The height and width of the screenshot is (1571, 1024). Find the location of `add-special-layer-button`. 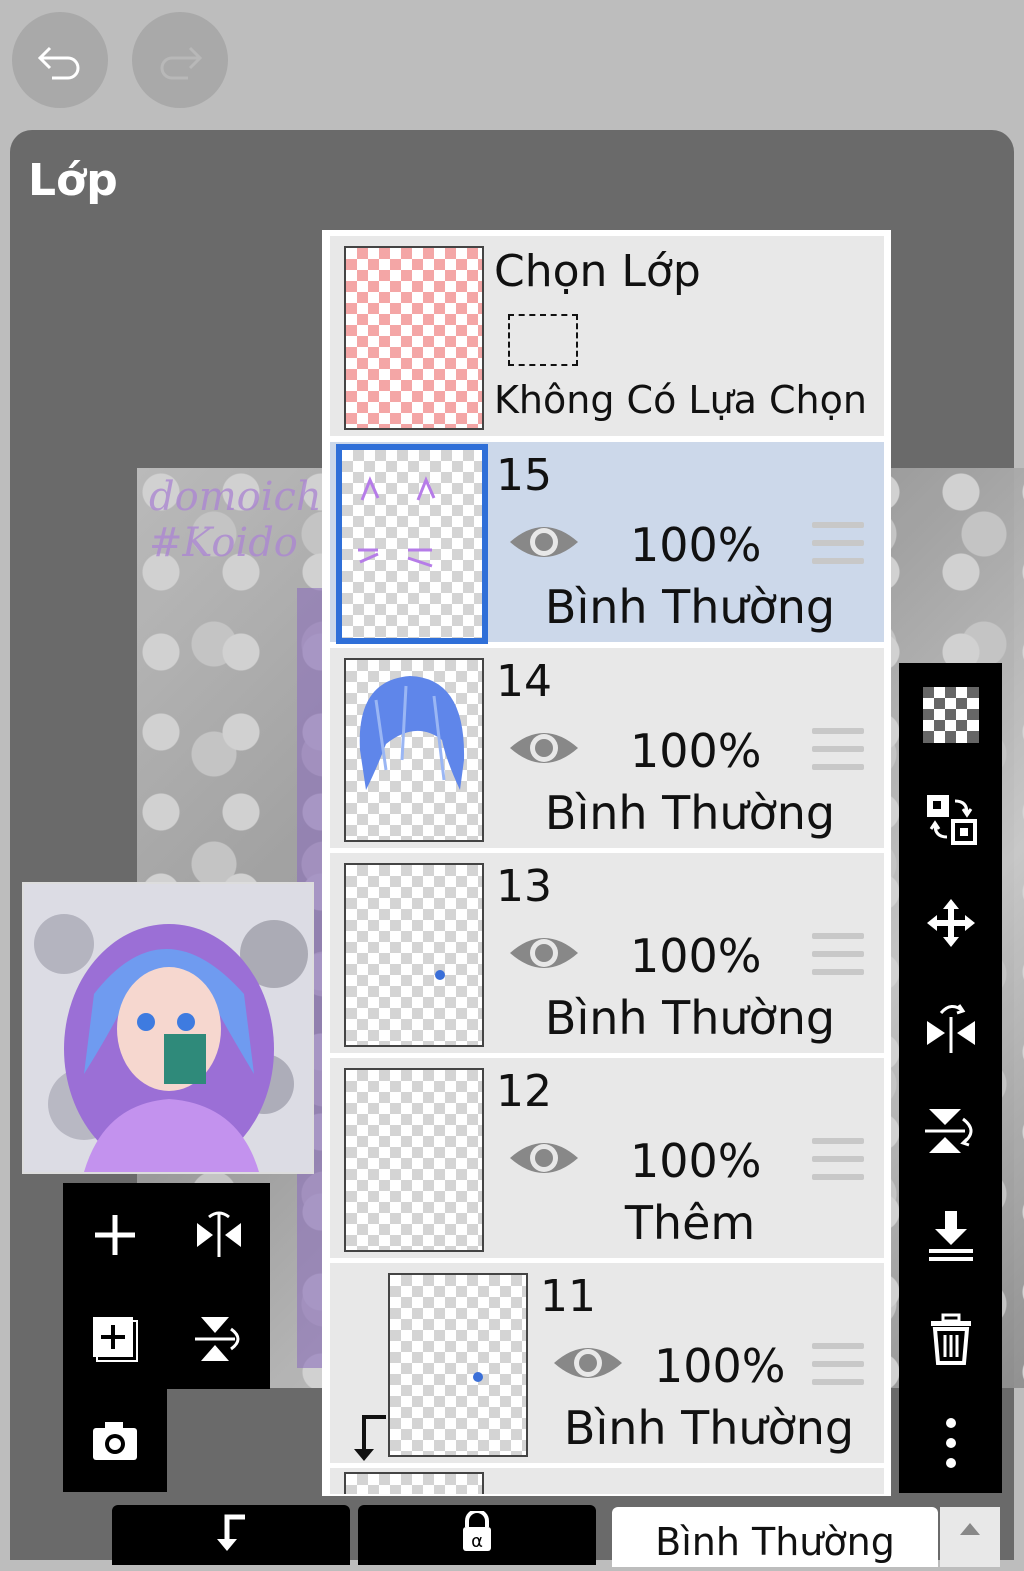

add-special-layer-button is located at coordinates (115, 1339).